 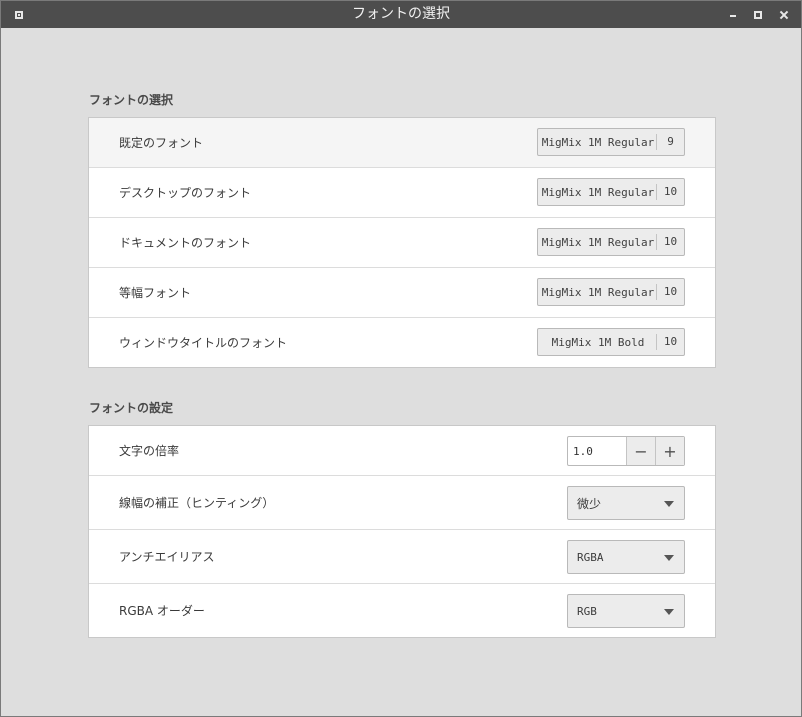 I want to click on hinting-label: 線幅の補正（ヒンティング）, so click(x=197, y=503).